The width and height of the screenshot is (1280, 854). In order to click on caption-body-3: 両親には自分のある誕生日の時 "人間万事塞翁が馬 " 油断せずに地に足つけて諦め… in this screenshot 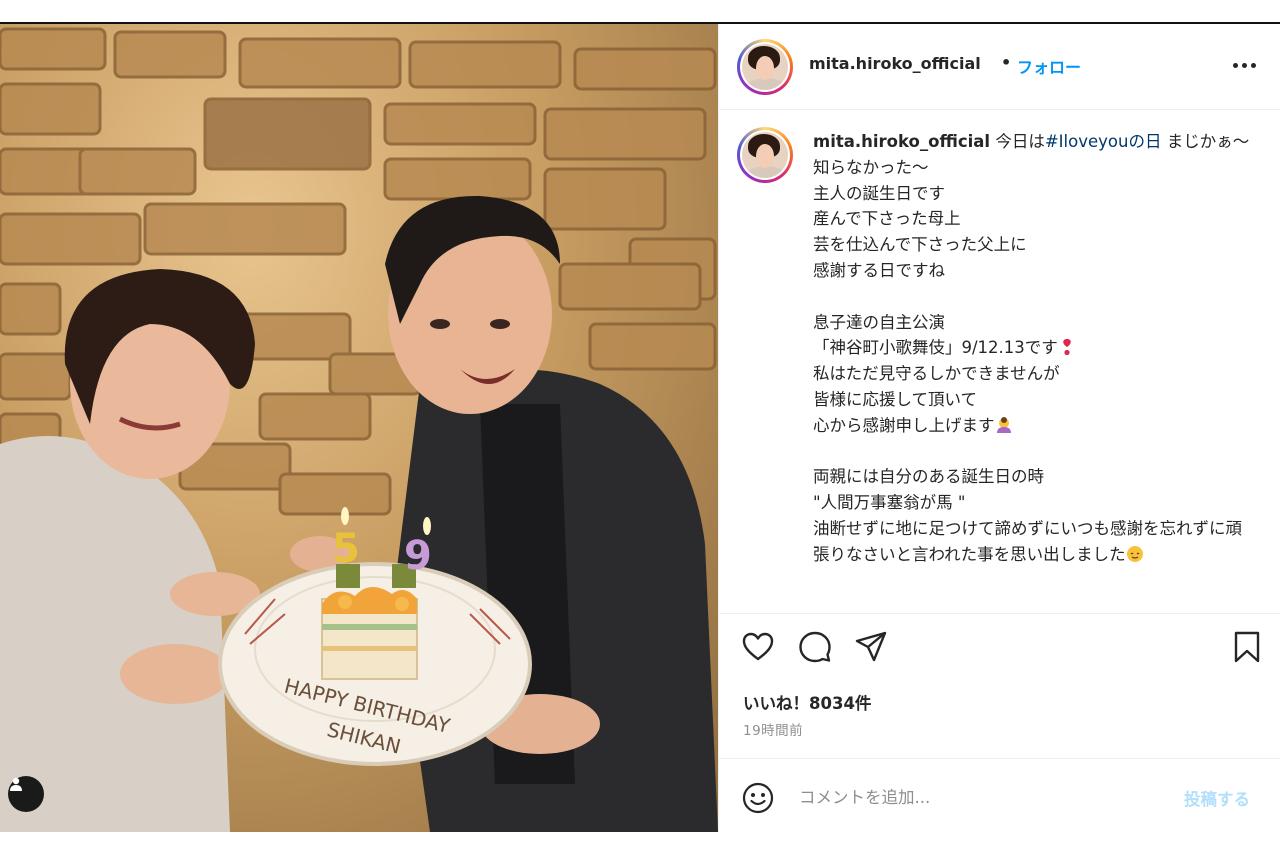, I will do `click(1027, 515)`.